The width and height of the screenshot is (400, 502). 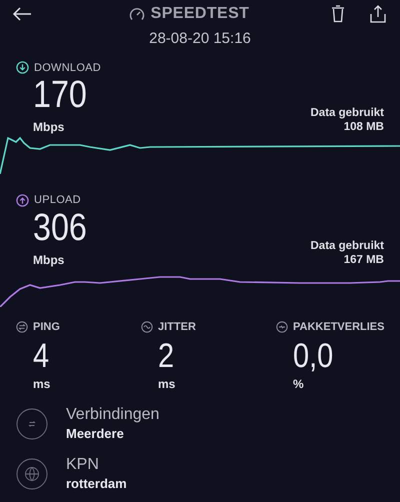 I want to click on test-label: DOWNLOAD, so click(x=67, y=68).